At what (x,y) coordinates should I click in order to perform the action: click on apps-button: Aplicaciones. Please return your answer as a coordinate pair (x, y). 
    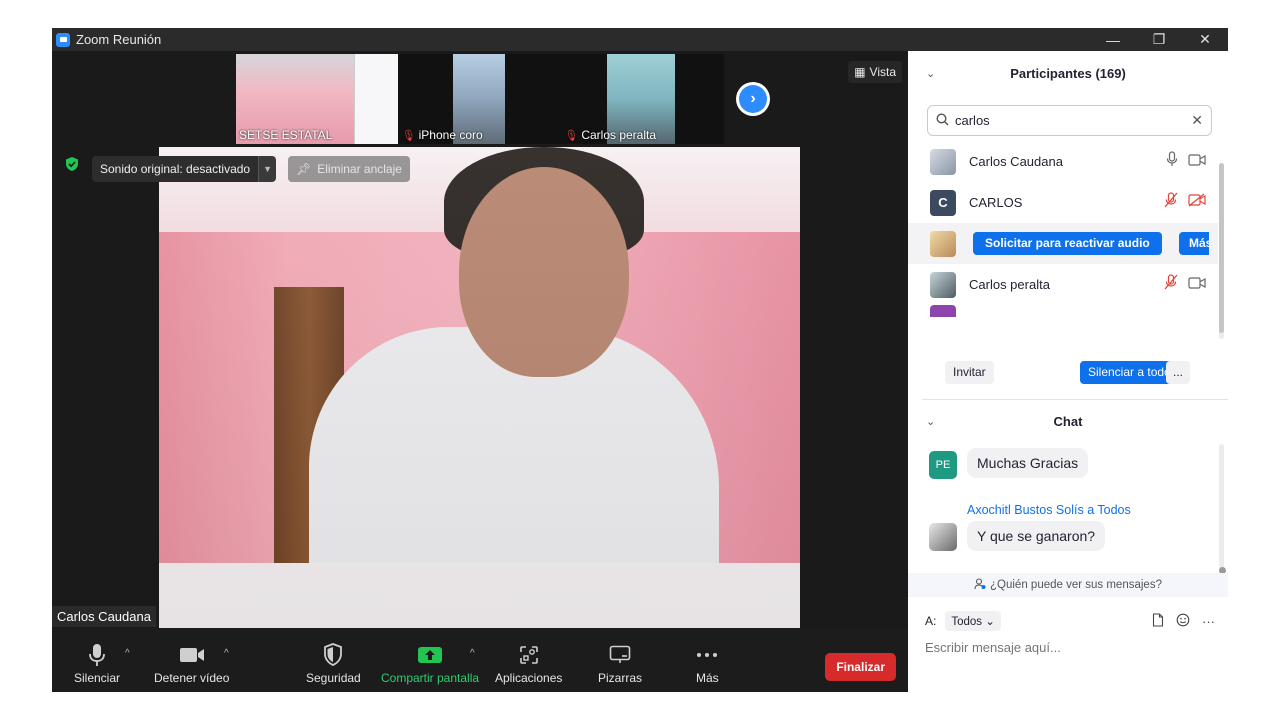
    Looking at the image, I should click on (528, 663).